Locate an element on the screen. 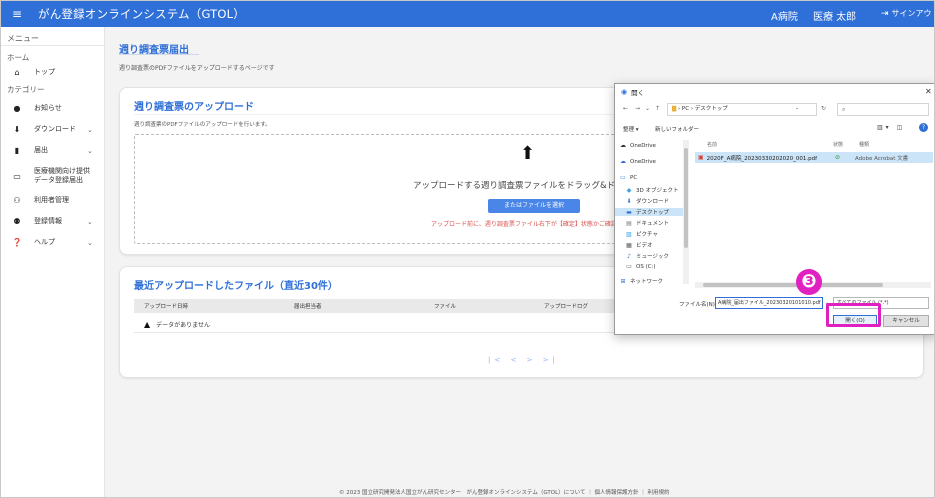  dialog-titlebar: ◉ 開く ✕ is located at coordinates (774, 92).